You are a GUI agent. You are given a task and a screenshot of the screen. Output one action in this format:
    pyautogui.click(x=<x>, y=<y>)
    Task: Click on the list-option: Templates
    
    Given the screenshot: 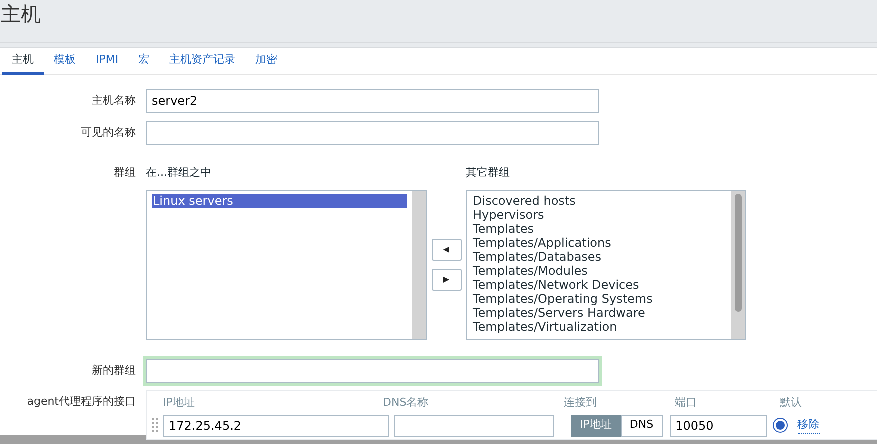 What is the action you would take?
    pyautogui.click(x=599, y=229)
    